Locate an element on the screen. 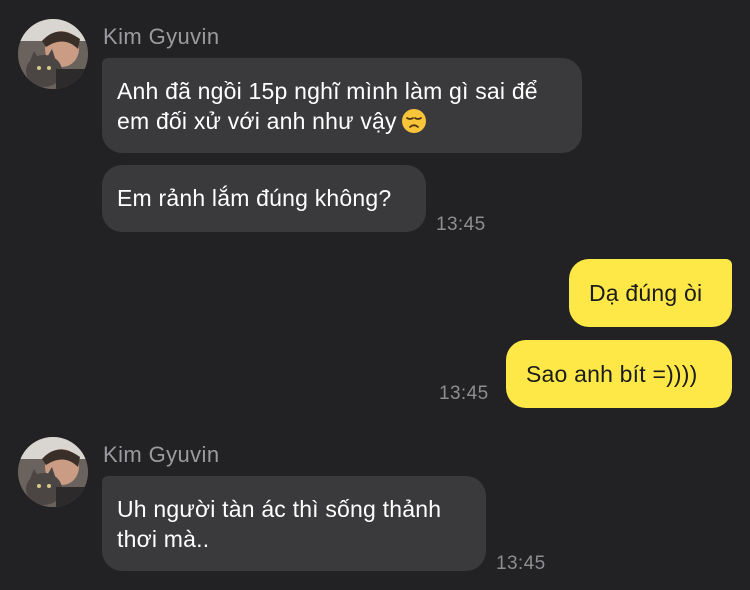 Image resolution: width=750 pixels, height=590 pixels. message-bubble-outgoing: Dạ đúng òi is located at coordinates (650, 293).